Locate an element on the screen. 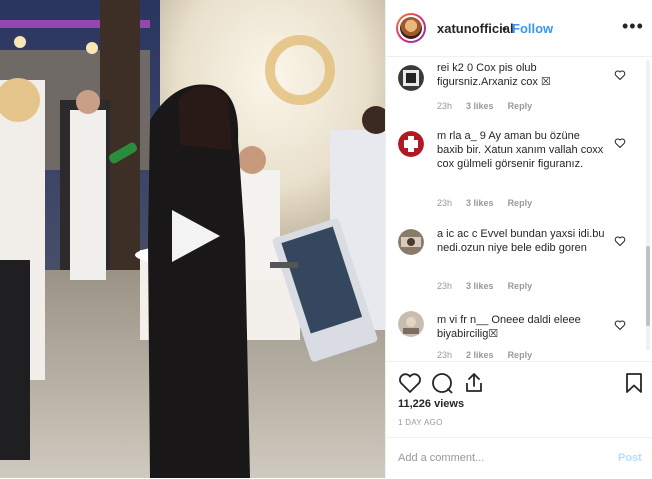 The image size is (652, 479). action-bar is located at coordinates (519, 381).